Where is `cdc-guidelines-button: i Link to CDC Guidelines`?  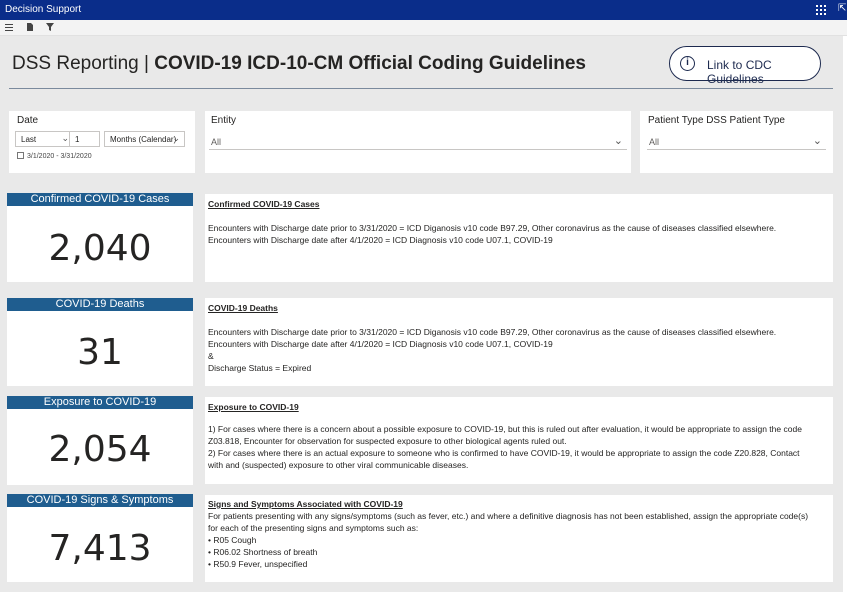
cdc-guidelines-button: i Link to CDC Guidelines is located at coordinates (745, 66).